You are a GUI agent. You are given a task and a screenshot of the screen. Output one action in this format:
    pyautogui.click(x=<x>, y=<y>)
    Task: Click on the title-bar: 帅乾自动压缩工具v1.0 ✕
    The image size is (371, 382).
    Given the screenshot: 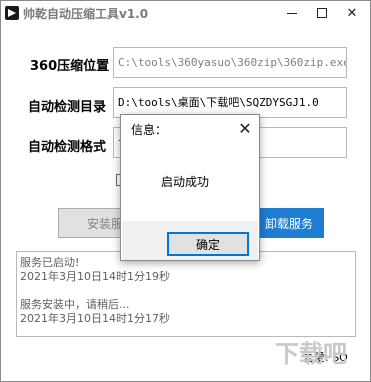 What is the action you would take?
    pyautogui.click(x=185, y=13)
    